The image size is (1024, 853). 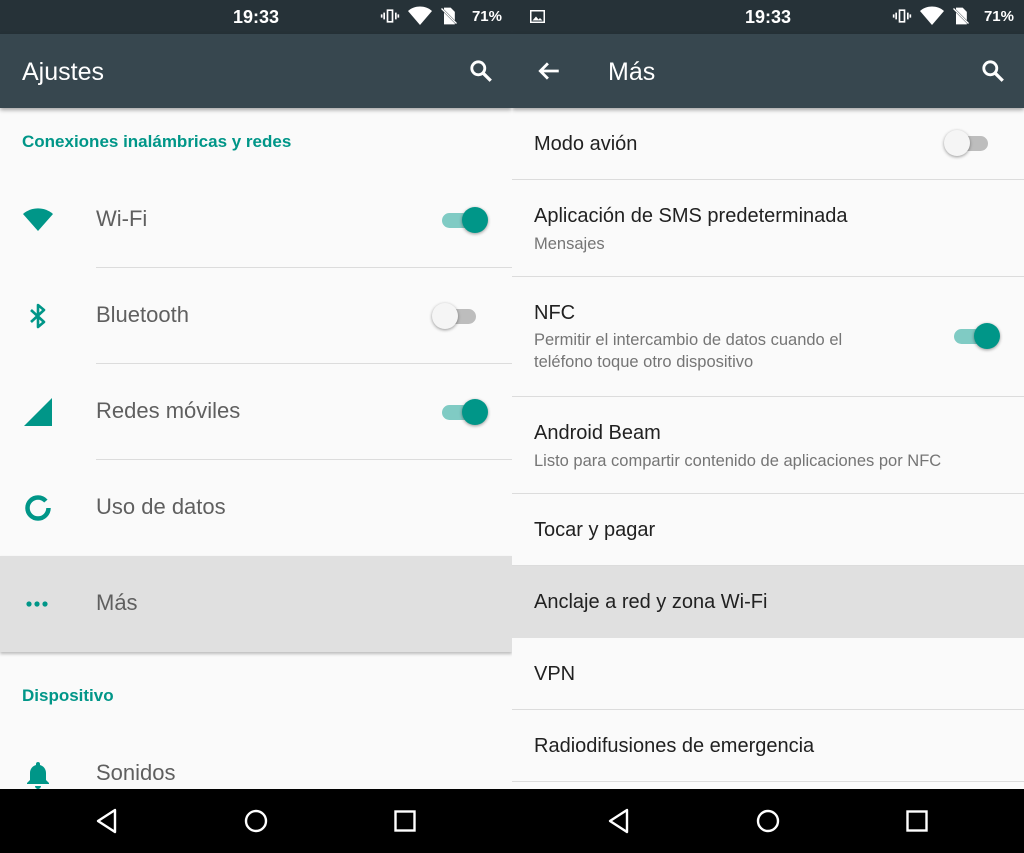 I want to click on setting-title: Modo avión, so click(x=586, y=144).